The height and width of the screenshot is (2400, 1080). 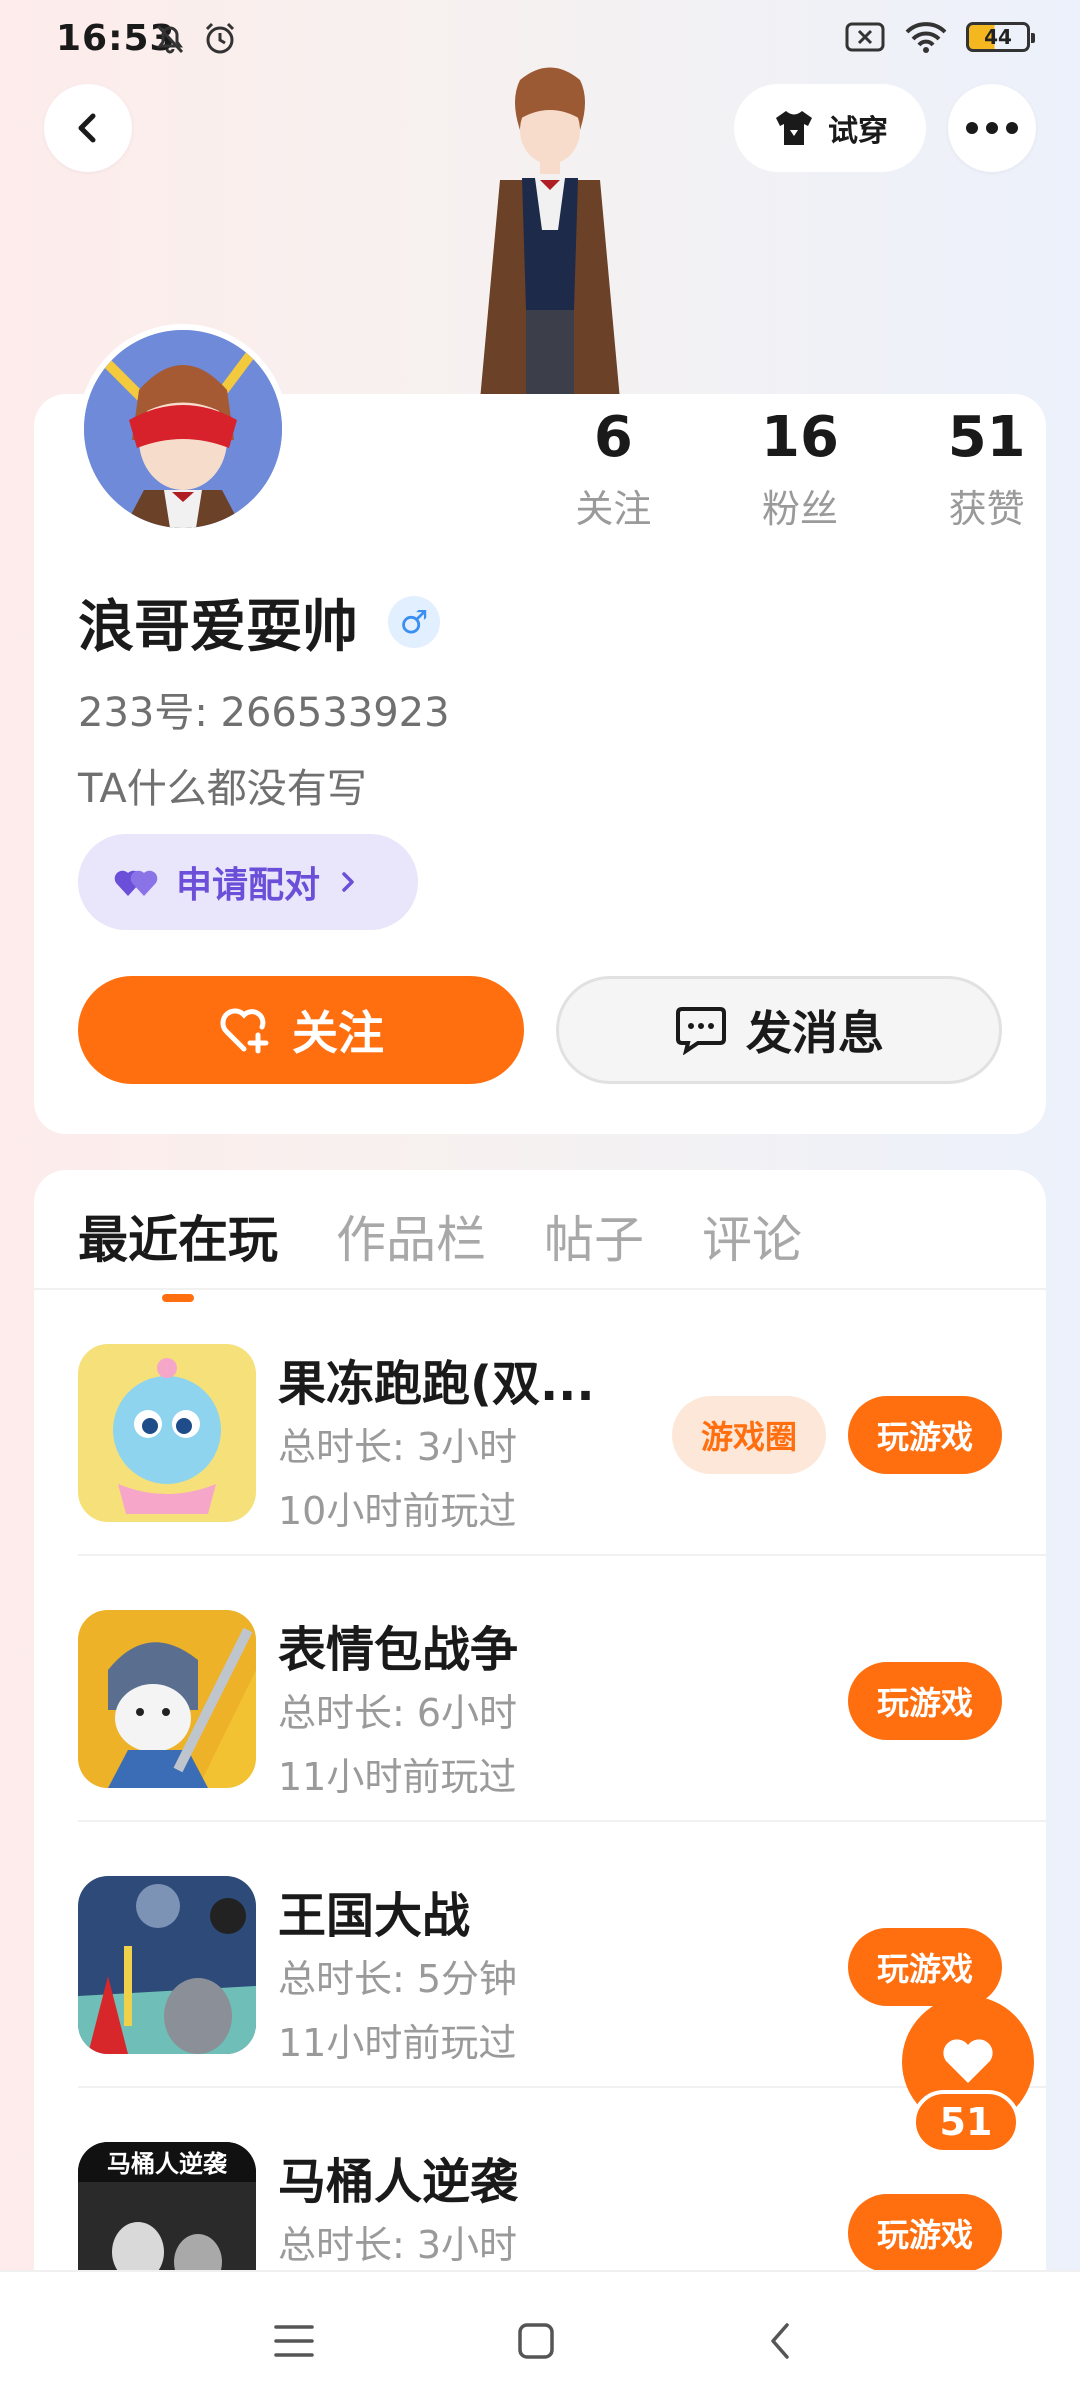 I want to click on apply-pair-label: 申请配对, so click(x=248, y=885).